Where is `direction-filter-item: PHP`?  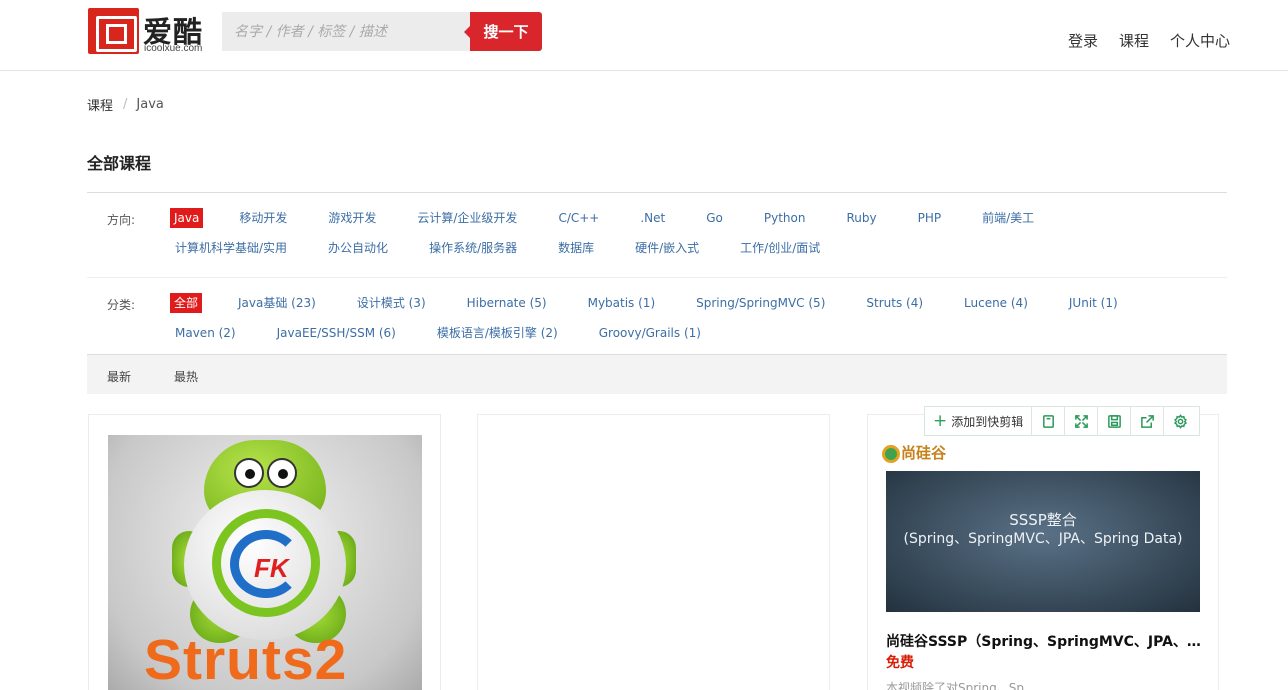
direction-filter-item: PHP is located at coordinates (930, 218).